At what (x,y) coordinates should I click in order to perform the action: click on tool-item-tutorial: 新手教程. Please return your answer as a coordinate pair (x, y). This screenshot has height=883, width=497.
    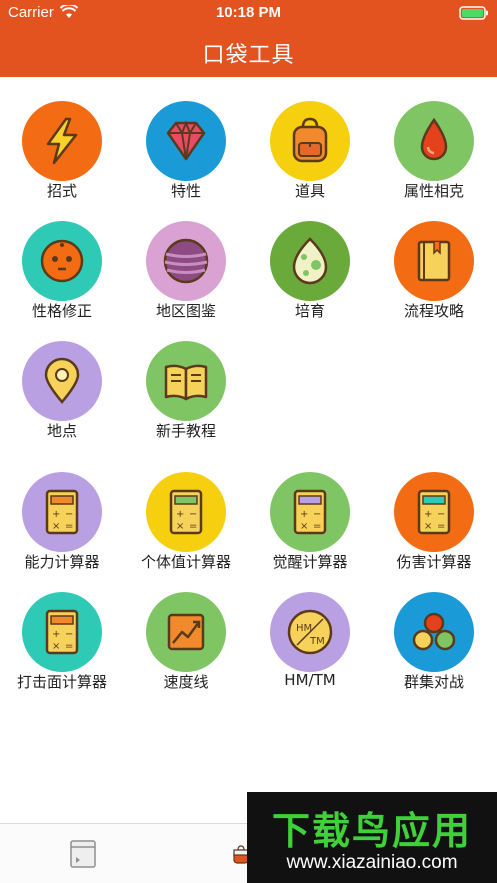
    Looking at the image, I should click on (186, 378).